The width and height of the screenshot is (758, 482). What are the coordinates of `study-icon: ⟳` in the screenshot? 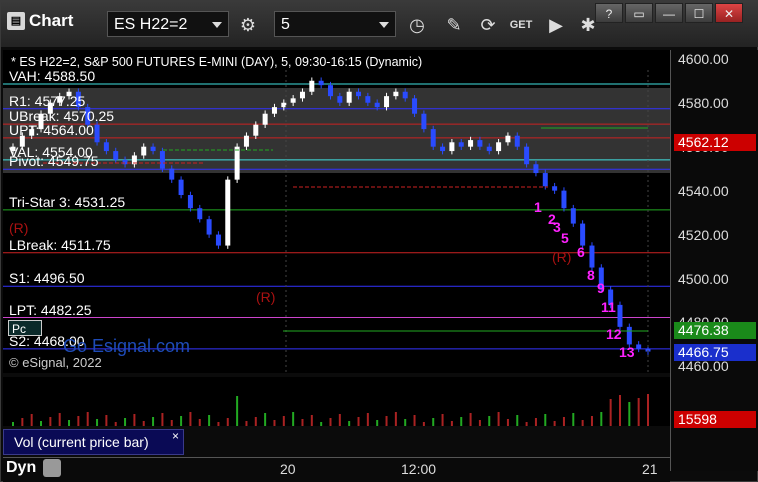 It's located at (488, 25).